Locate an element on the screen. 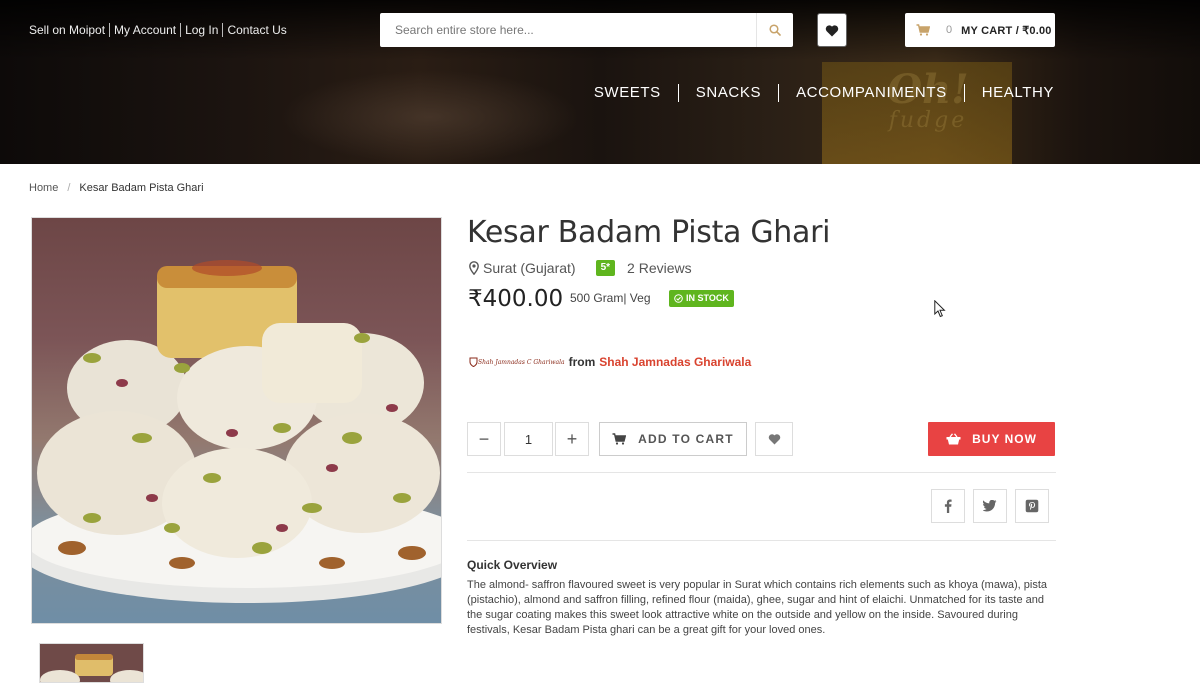  buy-now-button: BUY NOW is located at coordinates (991, 439).